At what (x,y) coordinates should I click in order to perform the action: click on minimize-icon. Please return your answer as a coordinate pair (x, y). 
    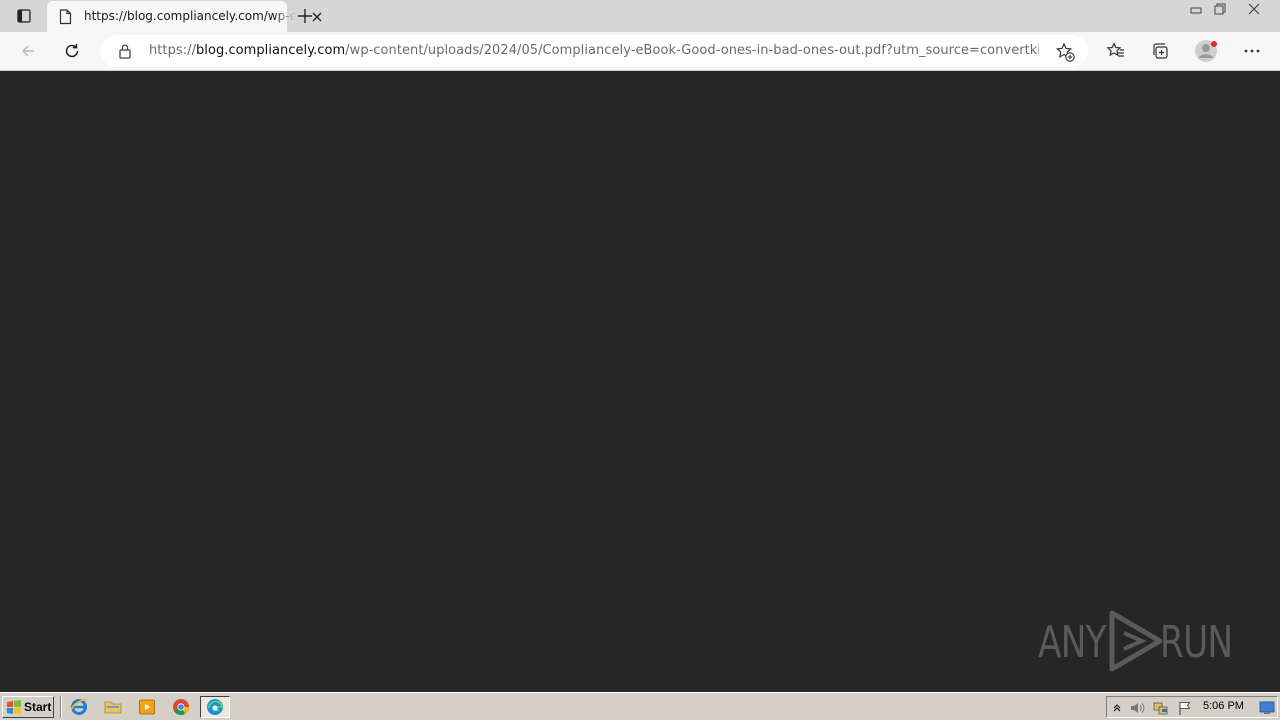
    Looking at the image, I should click on (1196, 10).